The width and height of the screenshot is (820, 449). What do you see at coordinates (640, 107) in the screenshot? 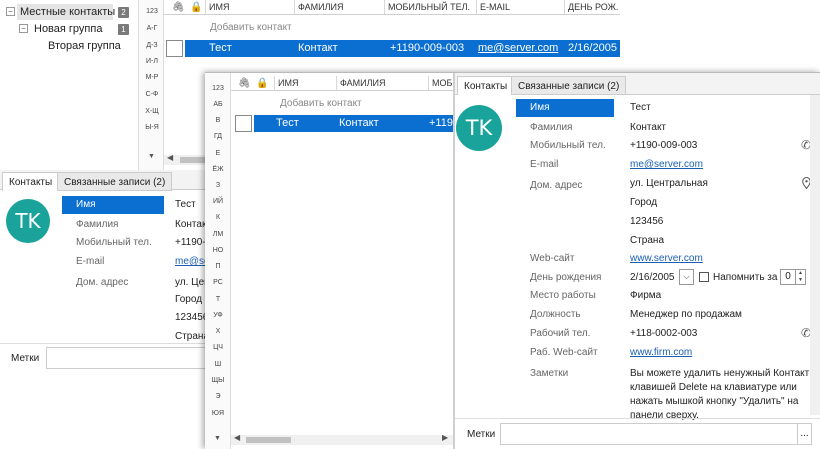
I see `value-first-name: Тест` at bounding box center [640, 107].